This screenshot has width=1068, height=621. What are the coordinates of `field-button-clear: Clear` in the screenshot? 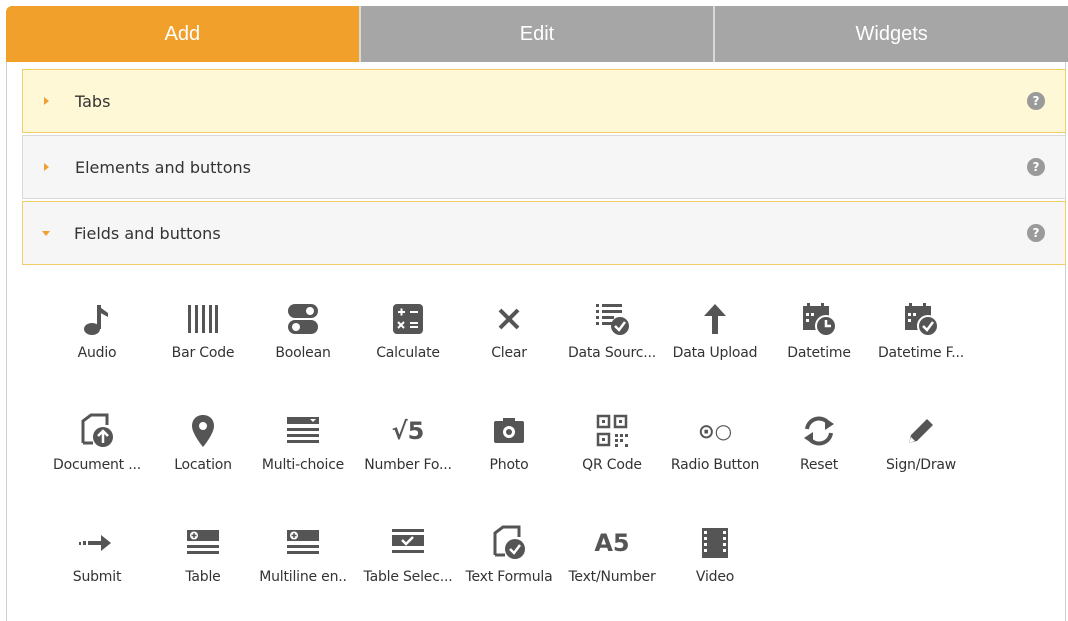 It's located at (509, 328).